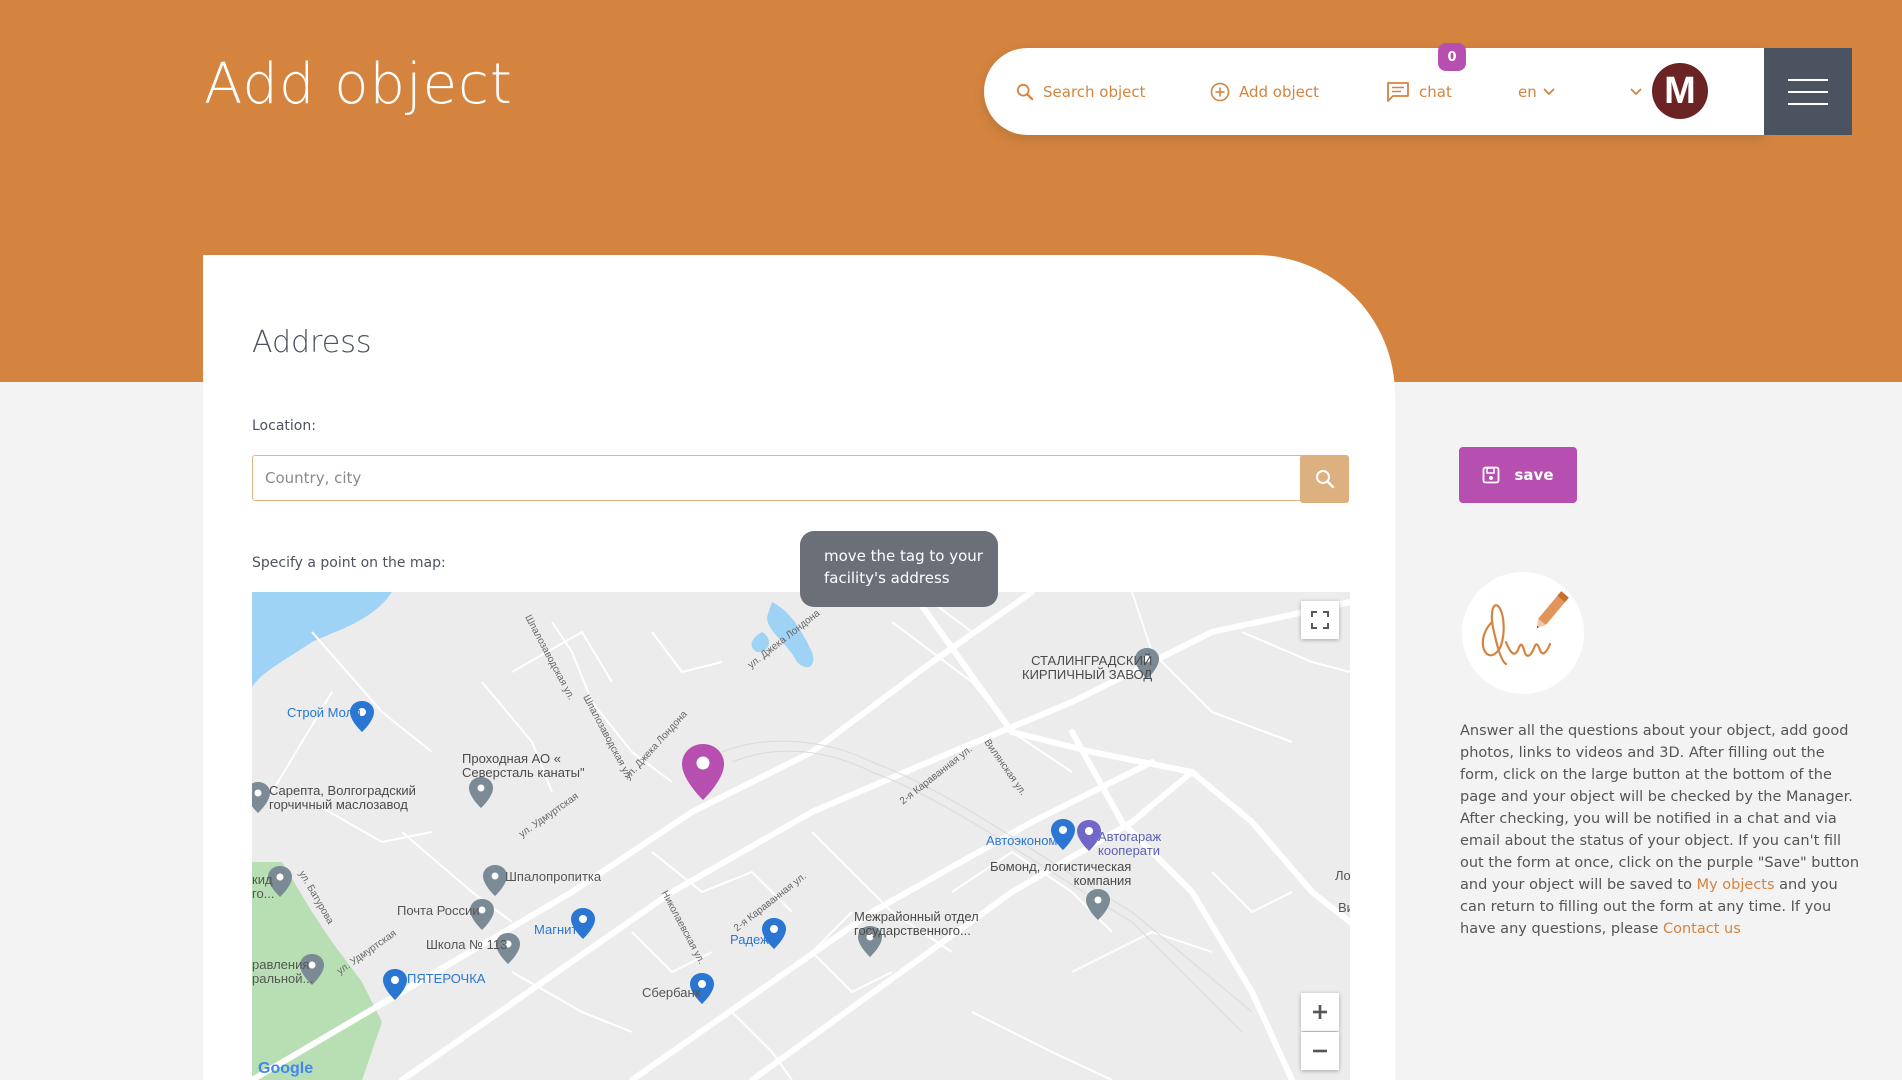 This screenshot has width=1902, height=1080. Describe the element at coordinates (1736, 885) in the screenshot. I see `my-objects-link: My objects` at that location.